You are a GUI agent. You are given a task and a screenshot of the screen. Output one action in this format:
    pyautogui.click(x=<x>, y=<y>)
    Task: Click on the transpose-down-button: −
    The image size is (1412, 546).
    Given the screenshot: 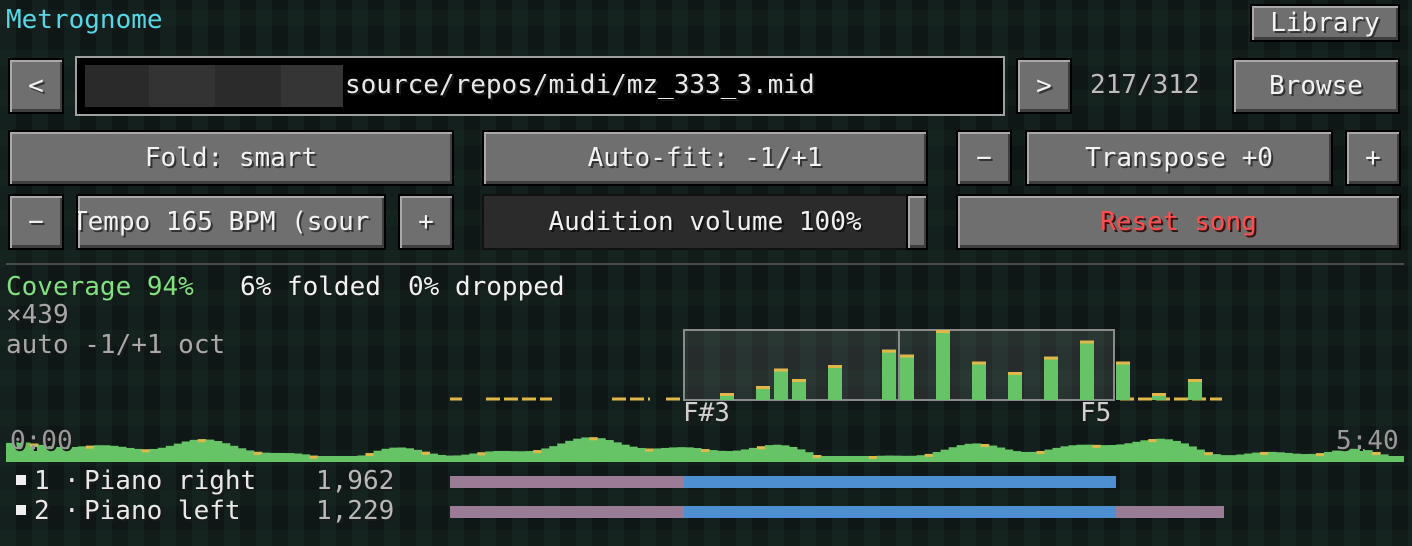 What is the action you would take?
    pyautogui.click(x=984, y=158)
    